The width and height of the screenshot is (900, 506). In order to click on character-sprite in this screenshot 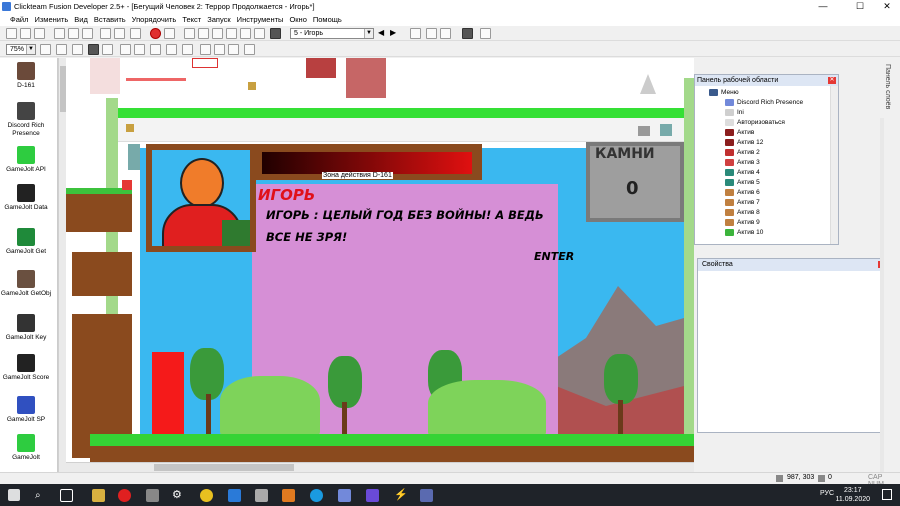, I will do `click(105, 76)`.